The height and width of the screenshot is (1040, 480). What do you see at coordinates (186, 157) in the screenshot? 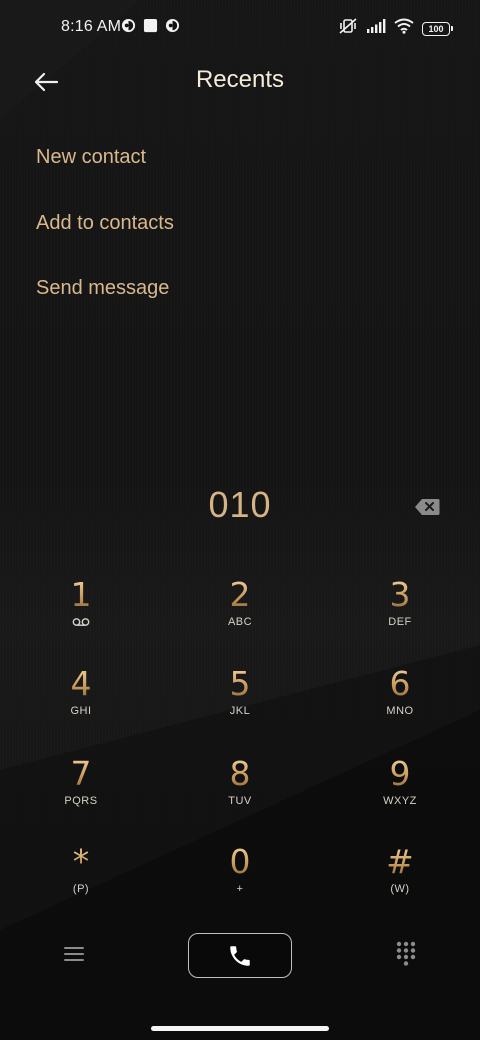
I see `new-contact-option: New contact` at bounding box center [186, 157].